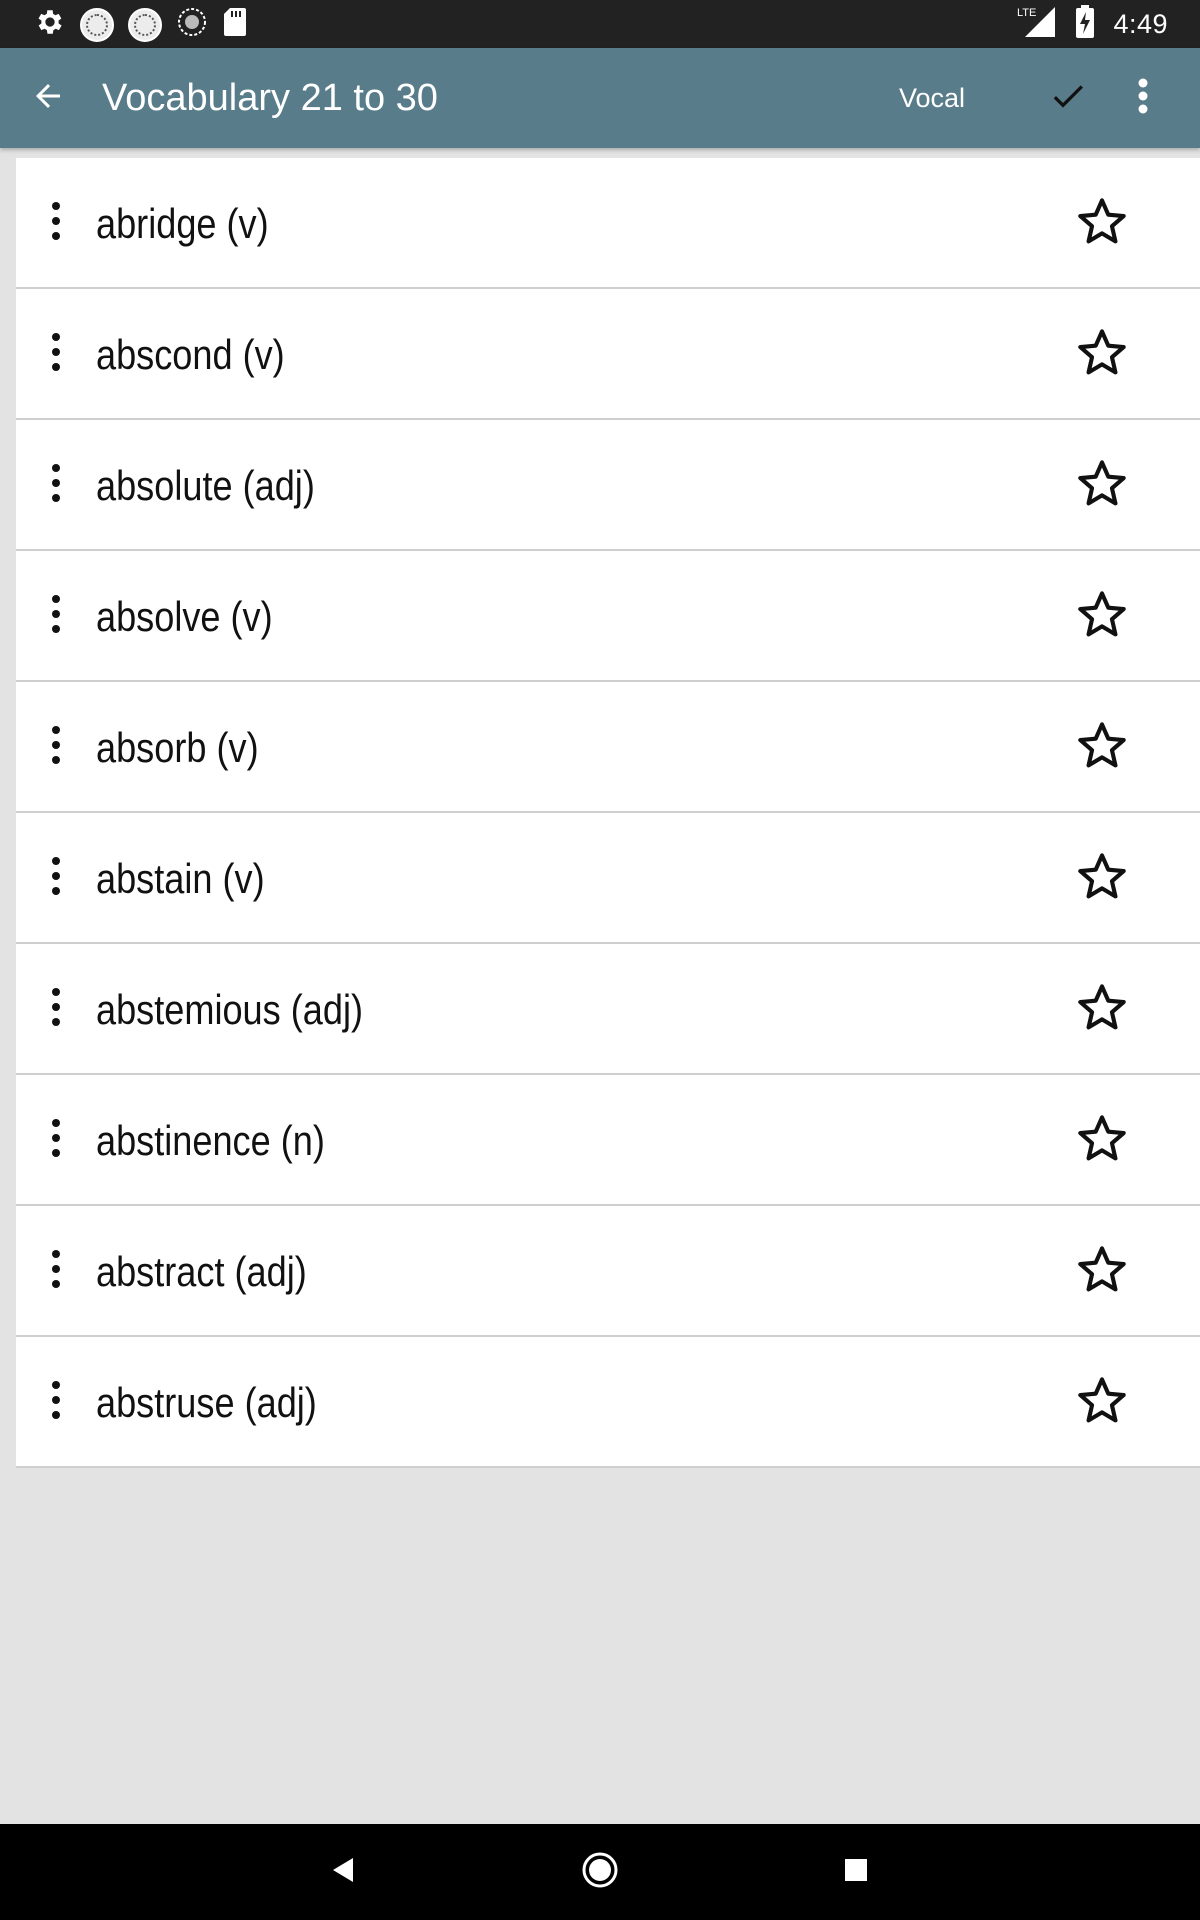  Describe the element at coordinates (190, 354) in the screenshot. I see `word-label: abscond (v)` at that location.